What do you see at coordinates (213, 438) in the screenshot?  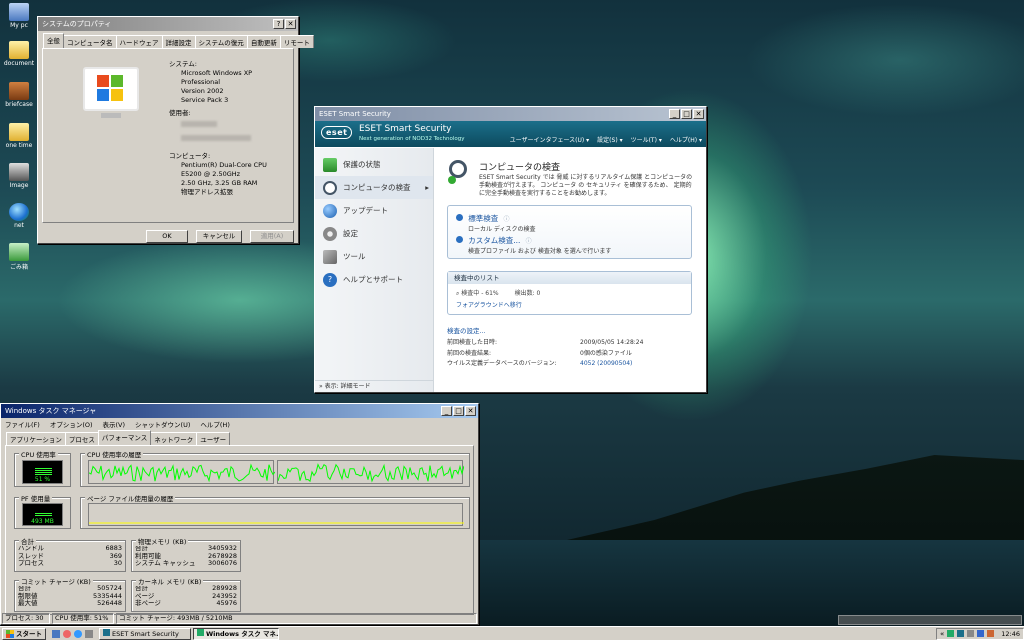 I see `tab-users: ユーザー` at bounding box center [213, 438].